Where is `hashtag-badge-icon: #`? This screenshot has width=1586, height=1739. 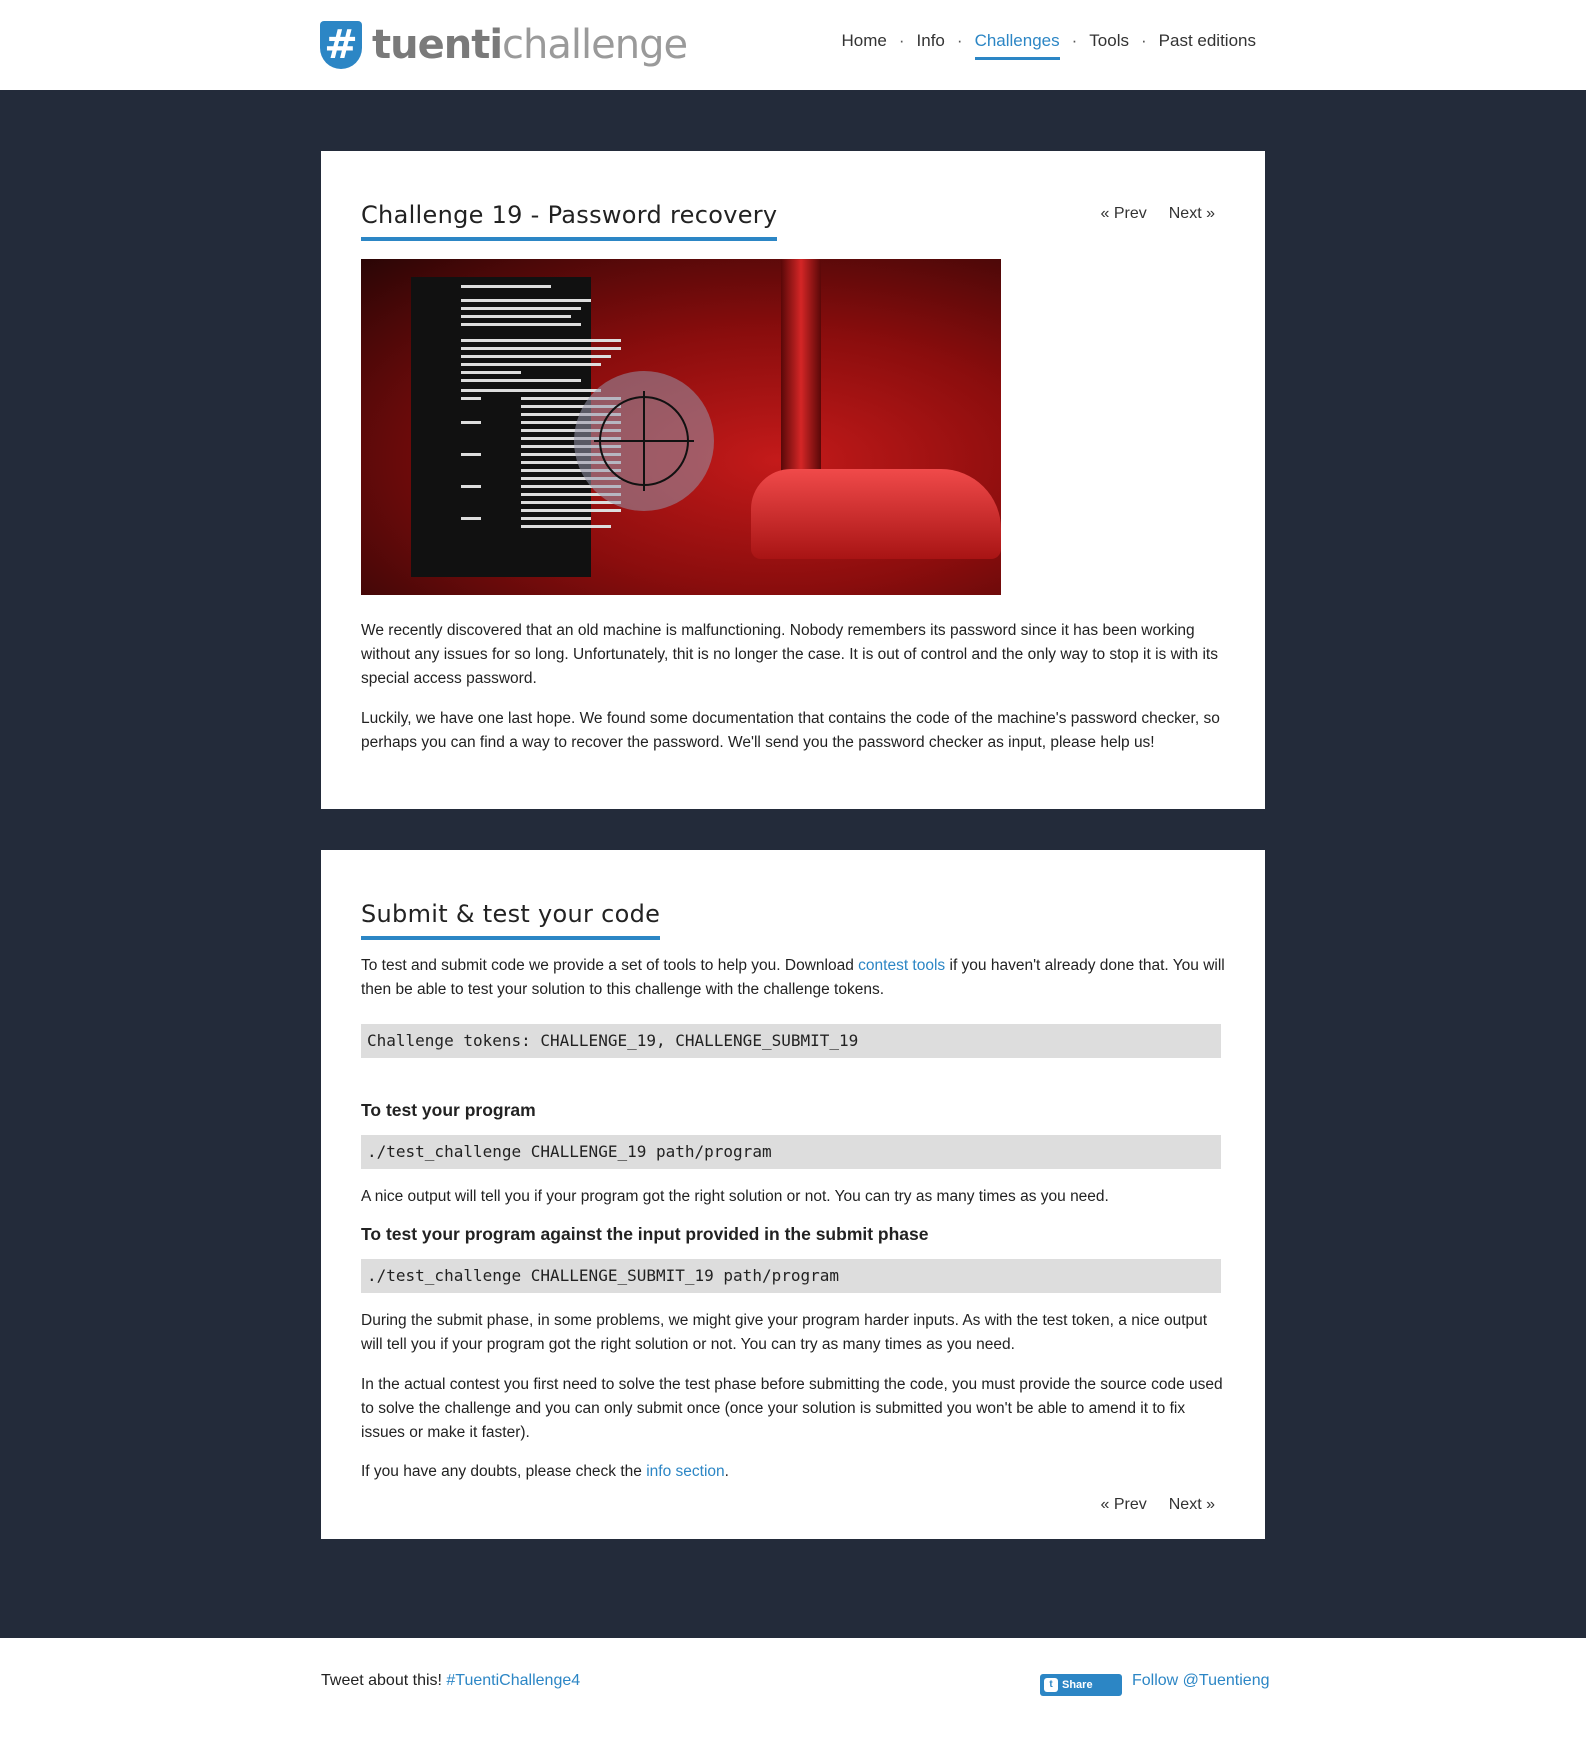 hashtag-badge-icon: # is located at coordinates (341, 45).